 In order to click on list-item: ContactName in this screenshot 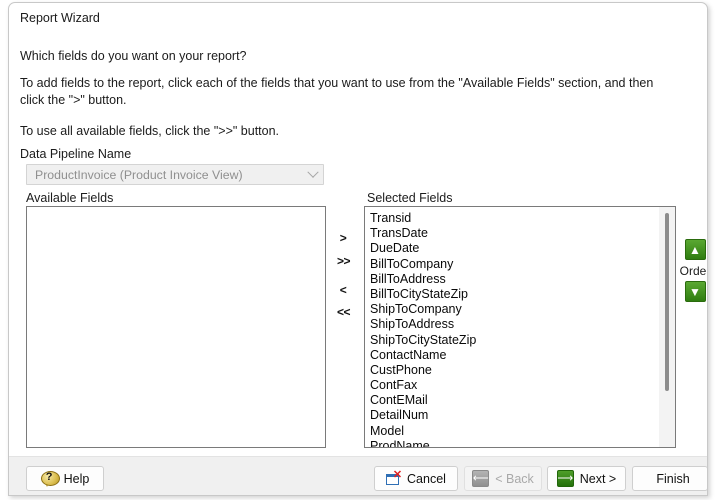, I will do `click(514, 355)`.